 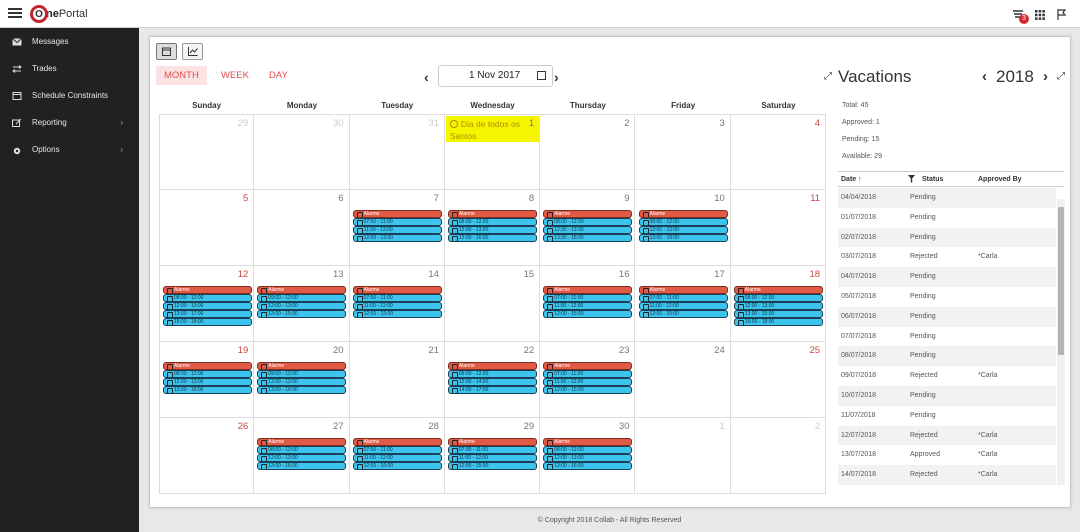 I want to click on table-row: 04/07/2018 Pending, so click(x=947, y=277).